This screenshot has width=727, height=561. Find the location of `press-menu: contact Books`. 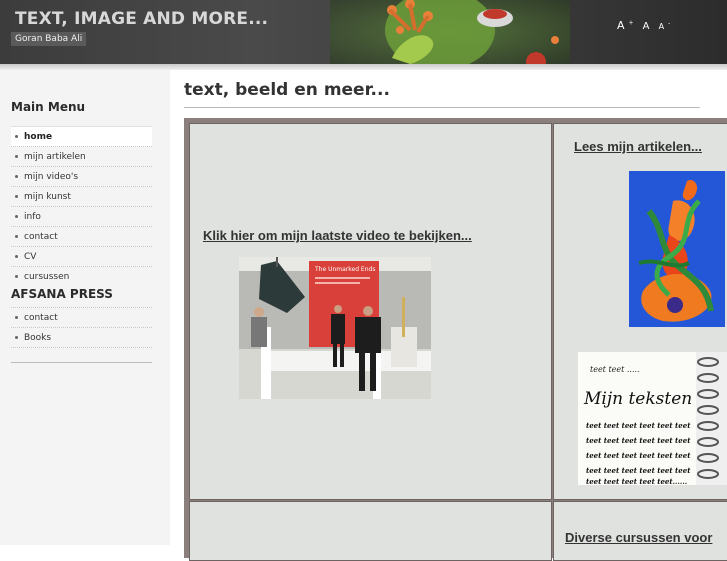

press-menu: contact Books is located at coordinates (81, 327).